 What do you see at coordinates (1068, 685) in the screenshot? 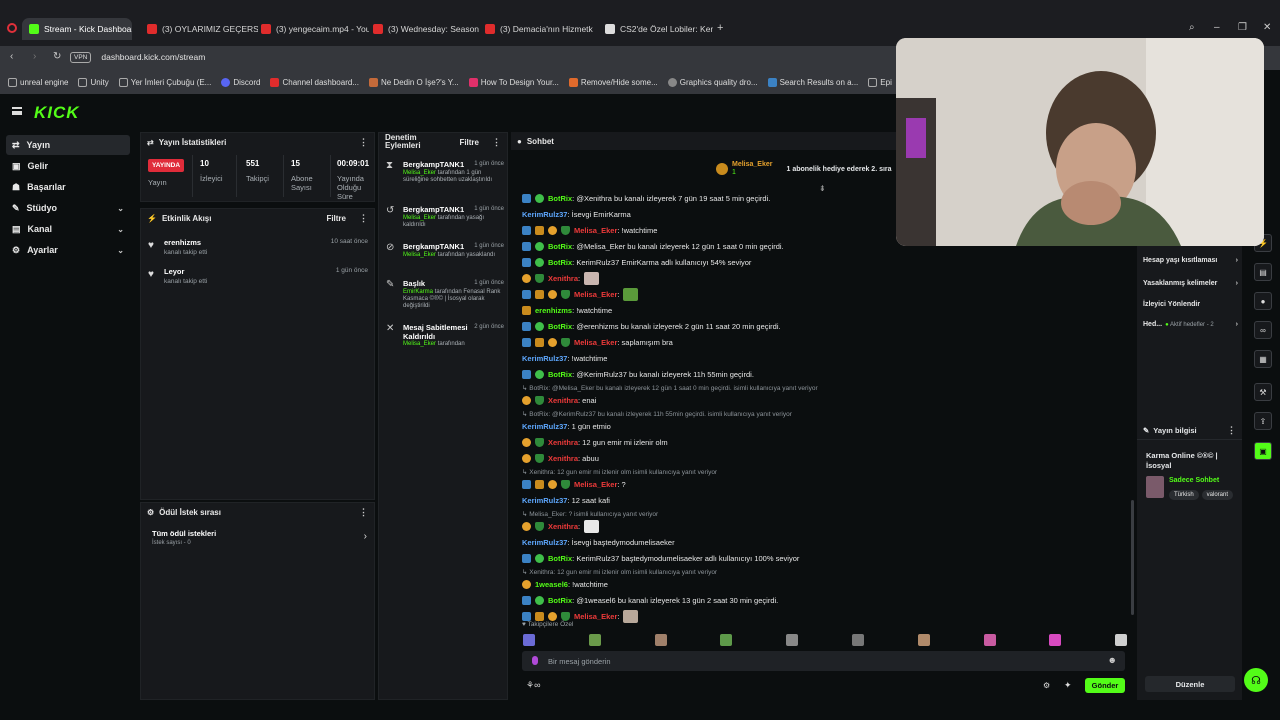
I see `gift-icon: ✦` at bounding box center [1068, 685].